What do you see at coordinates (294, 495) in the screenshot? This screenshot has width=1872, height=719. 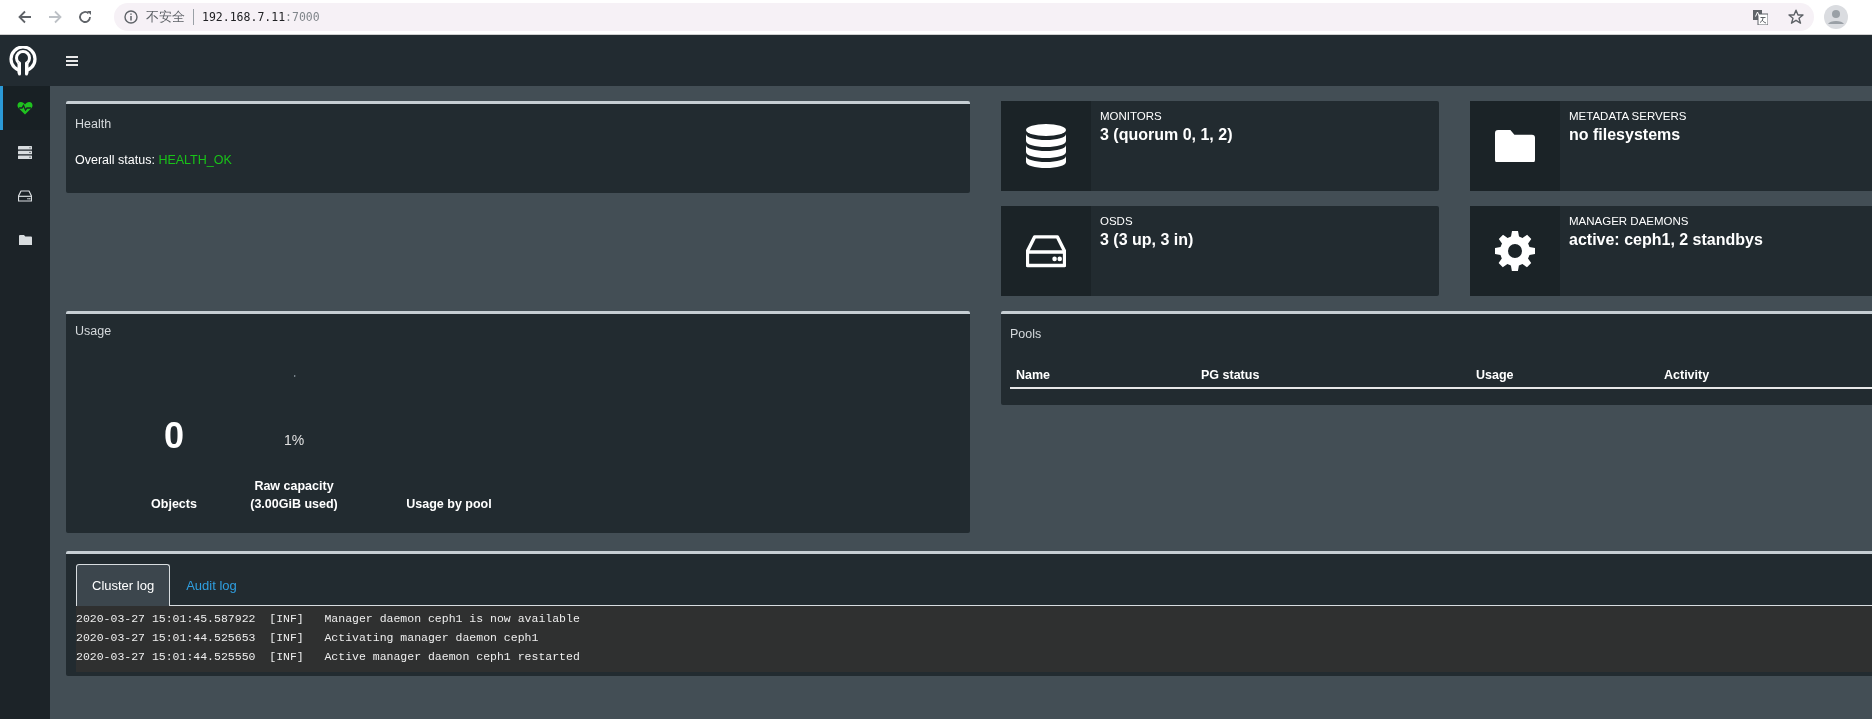 I see `raw-capacity-label: Raw capacity (3.00GiB used)` at bounding box center [294, 495].